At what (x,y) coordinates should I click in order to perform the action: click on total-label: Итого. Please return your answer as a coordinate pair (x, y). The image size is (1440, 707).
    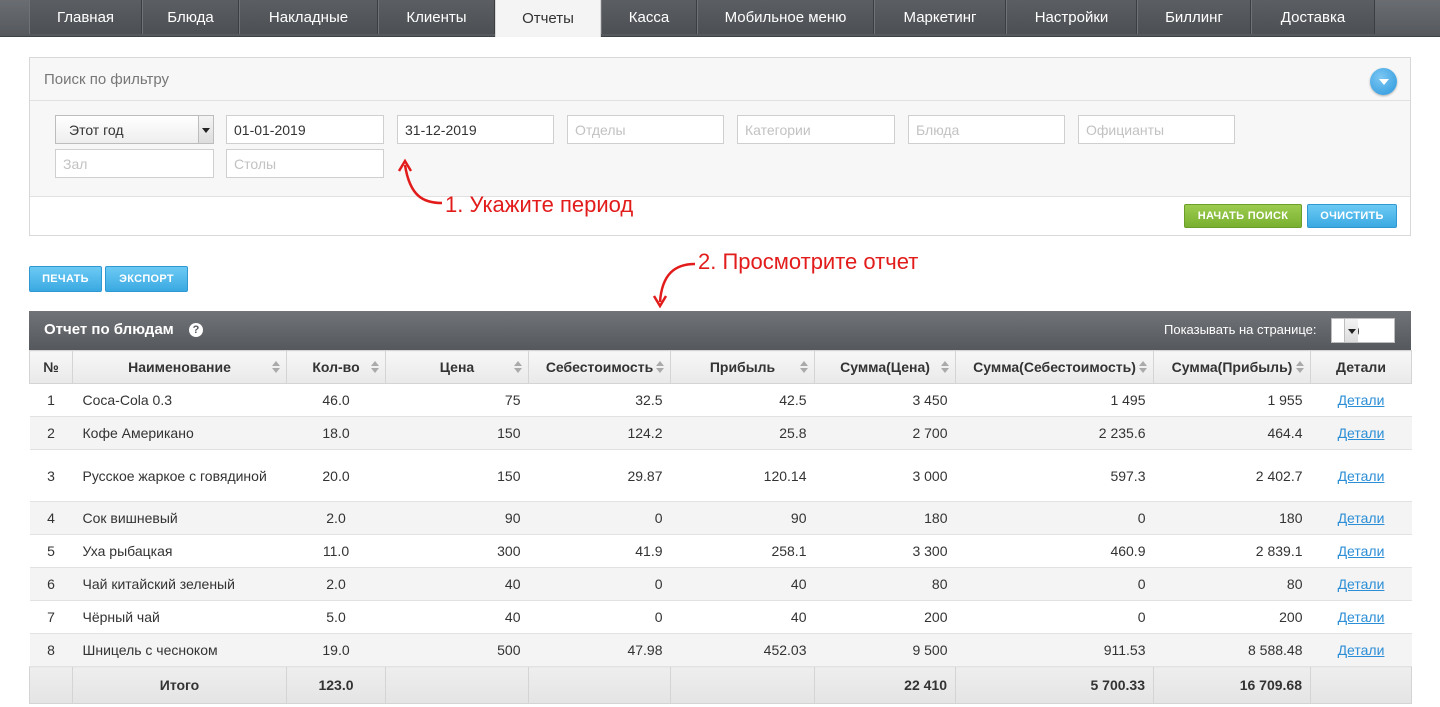
    Looking at the image, I should click on (179, 685).